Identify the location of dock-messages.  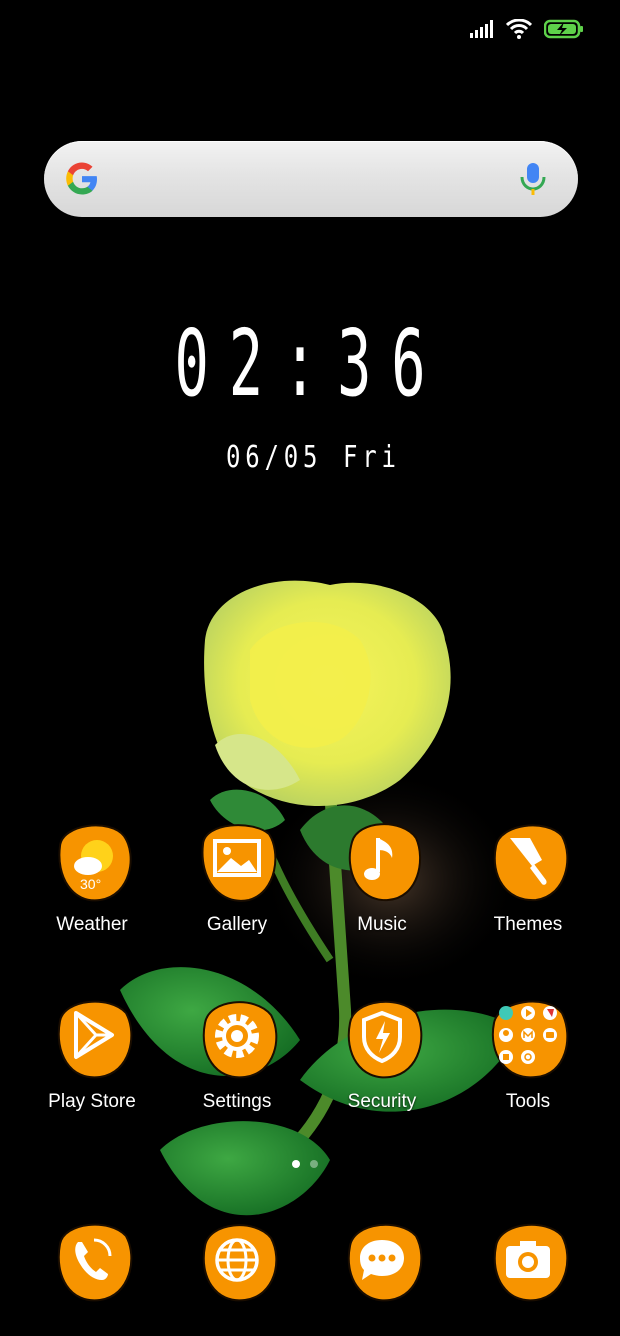
(382, 1260).